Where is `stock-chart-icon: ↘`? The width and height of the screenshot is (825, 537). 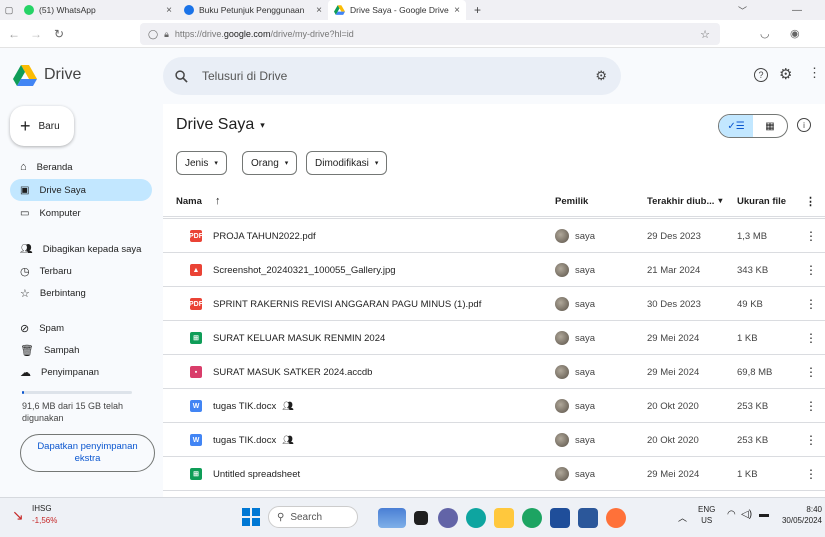
stock-chart-icon: ↘ is located at coordinates (18, 515).